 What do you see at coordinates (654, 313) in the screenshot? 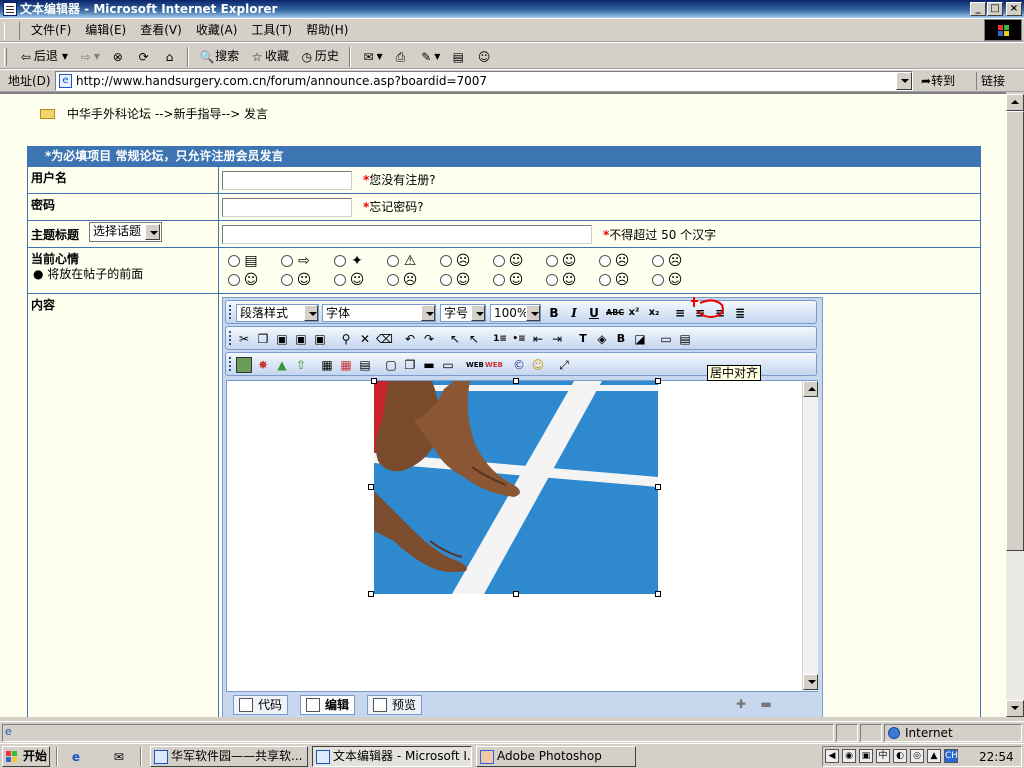
I see `subscript-icon: x₂` at bounding box center [654, 313].